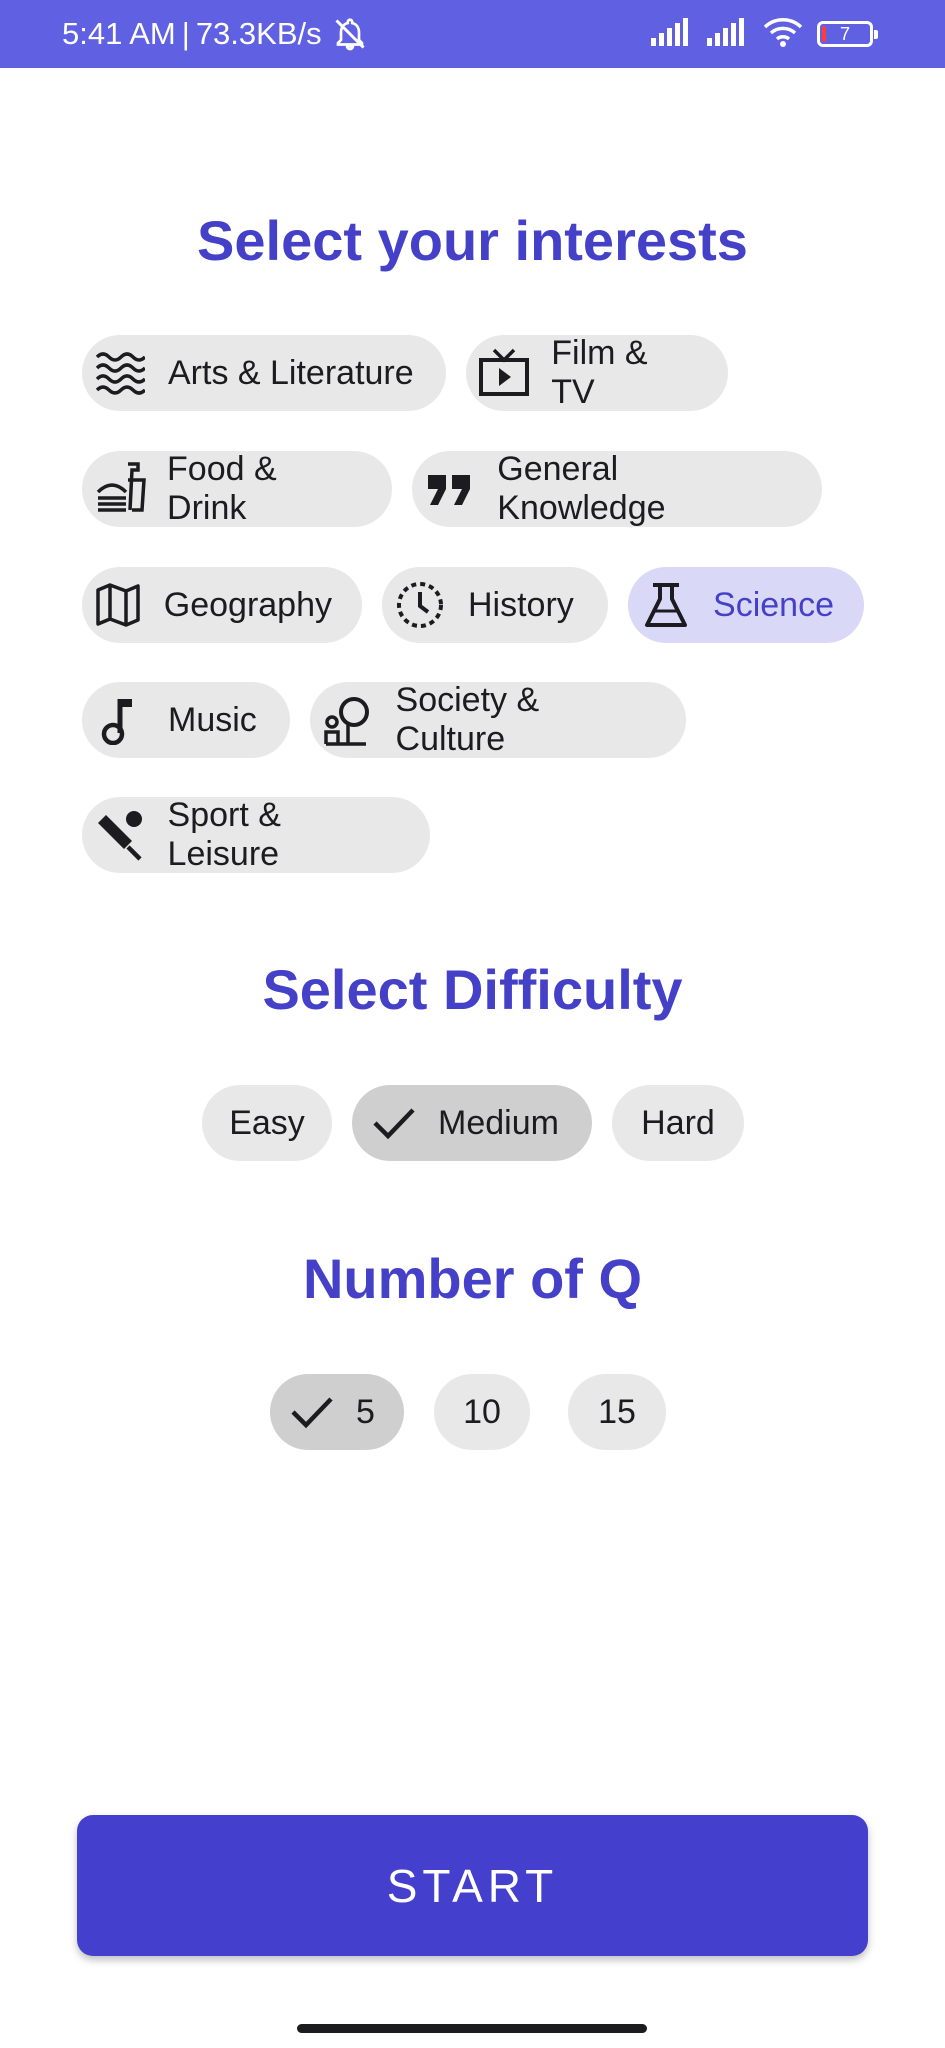  Describe the element at coordinates (467, 719) in the screenshot. I see `chip-label: Society & Culture` at that location.